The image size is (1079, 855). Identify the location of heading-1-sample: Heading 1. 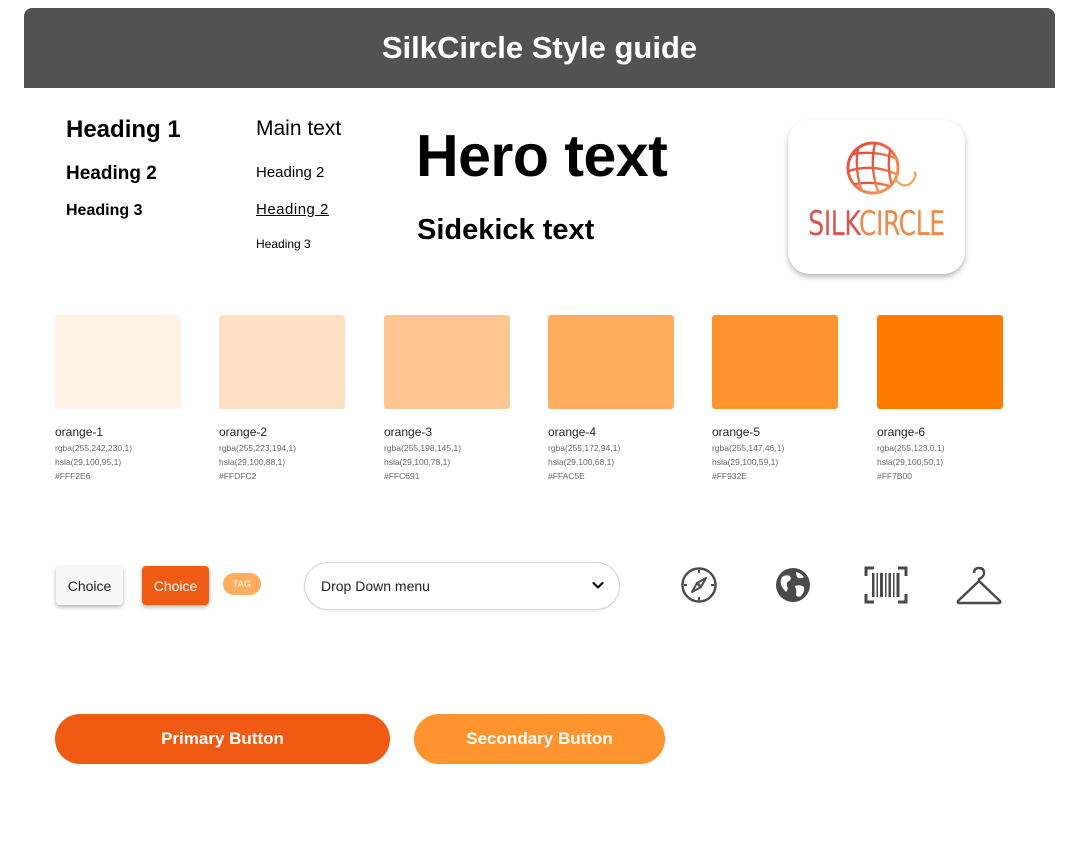
(123, 129).